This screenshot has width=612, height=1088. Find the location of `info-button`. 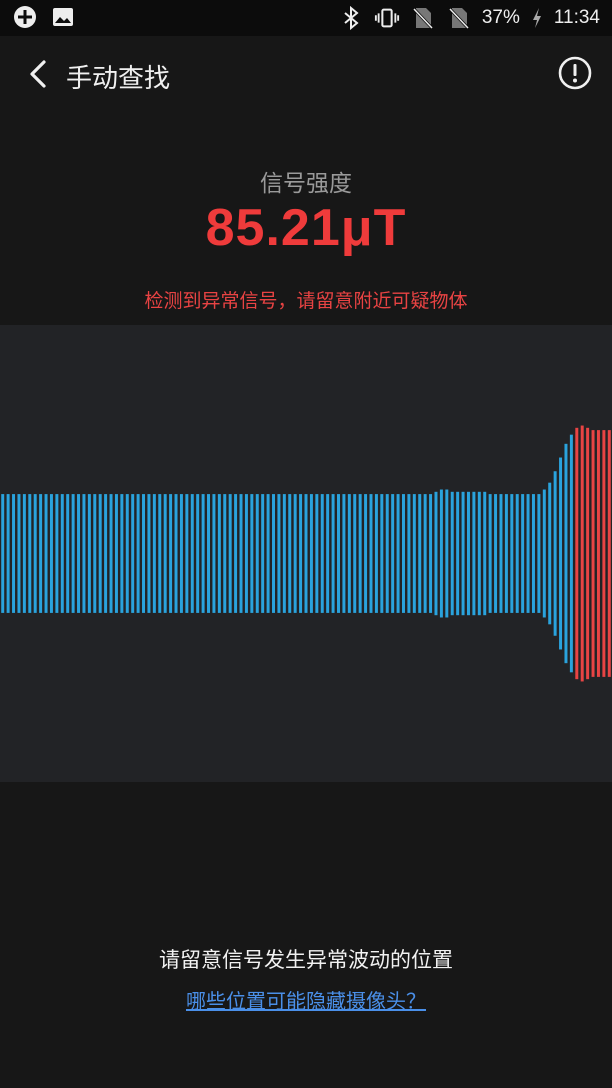

info-button is located at coordinates (575, 73).